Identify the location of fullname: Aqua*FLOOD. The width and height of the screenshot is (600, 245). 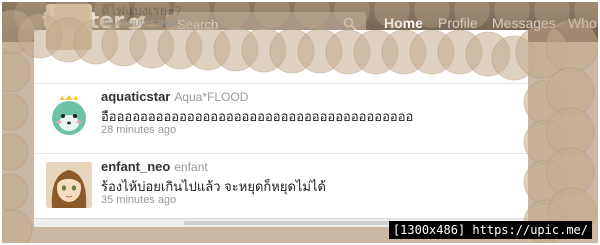
(211, 97).